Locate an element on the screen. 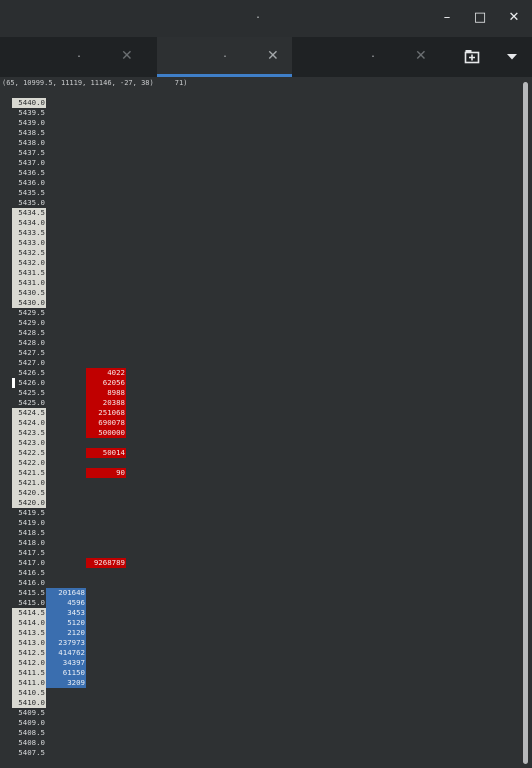 Image resolution: width=532 pixels, height=768 pixels. ladder-row: 5439.0 is located at coordinates (100, 123).